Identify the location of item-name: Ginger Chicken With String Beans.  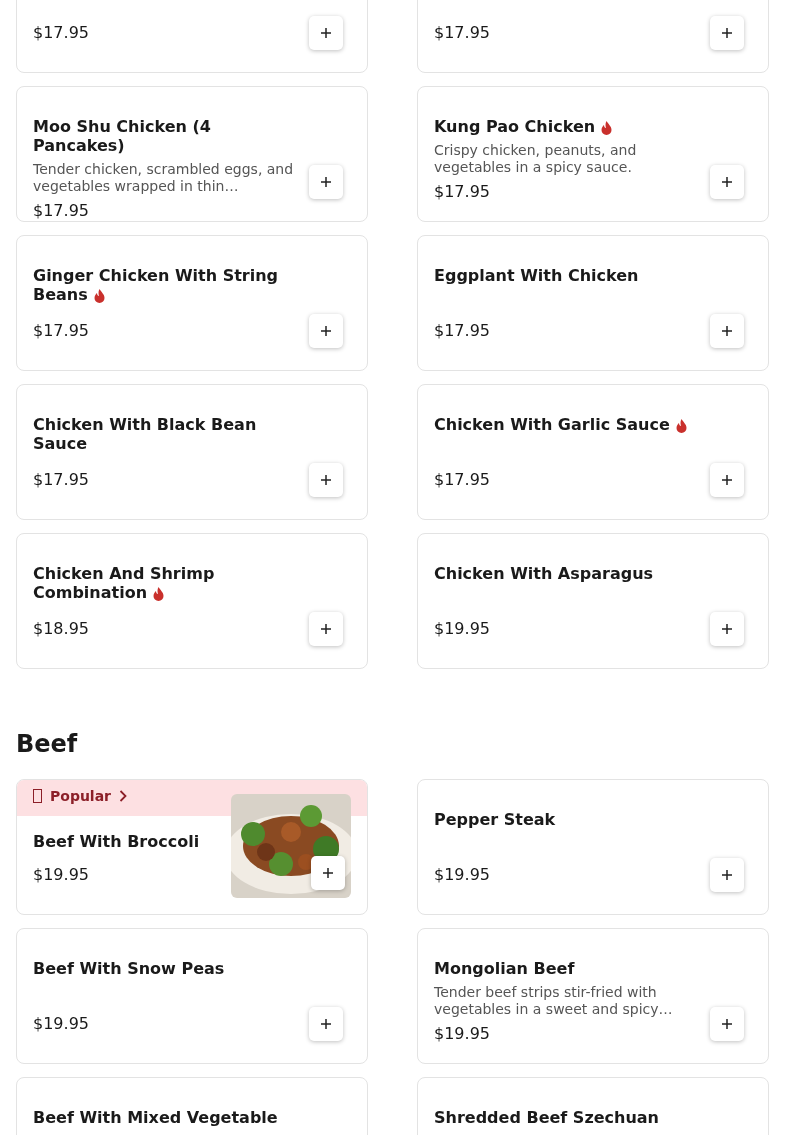
(156, 285).